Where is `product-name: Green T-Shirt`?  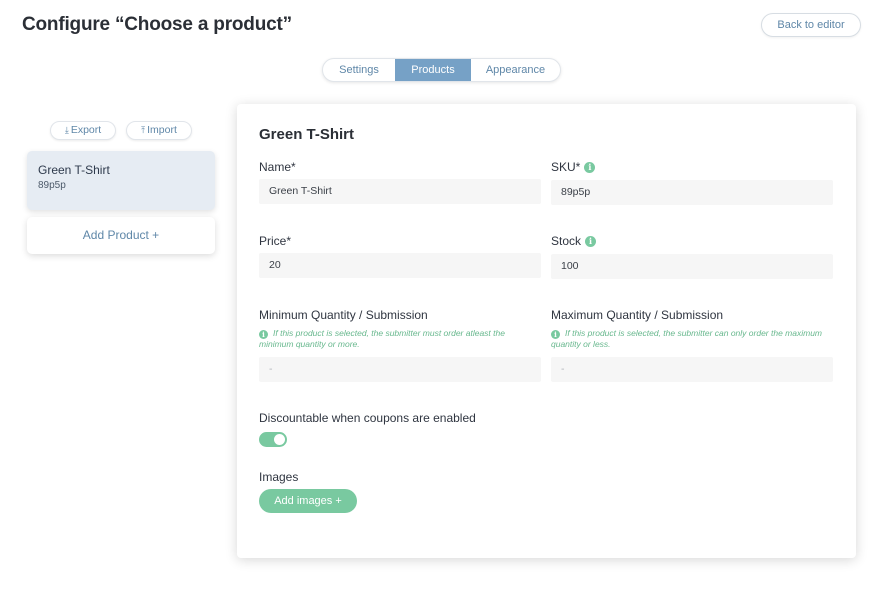 product-name: Green T-Shirt is located at coordinates (74, 170).